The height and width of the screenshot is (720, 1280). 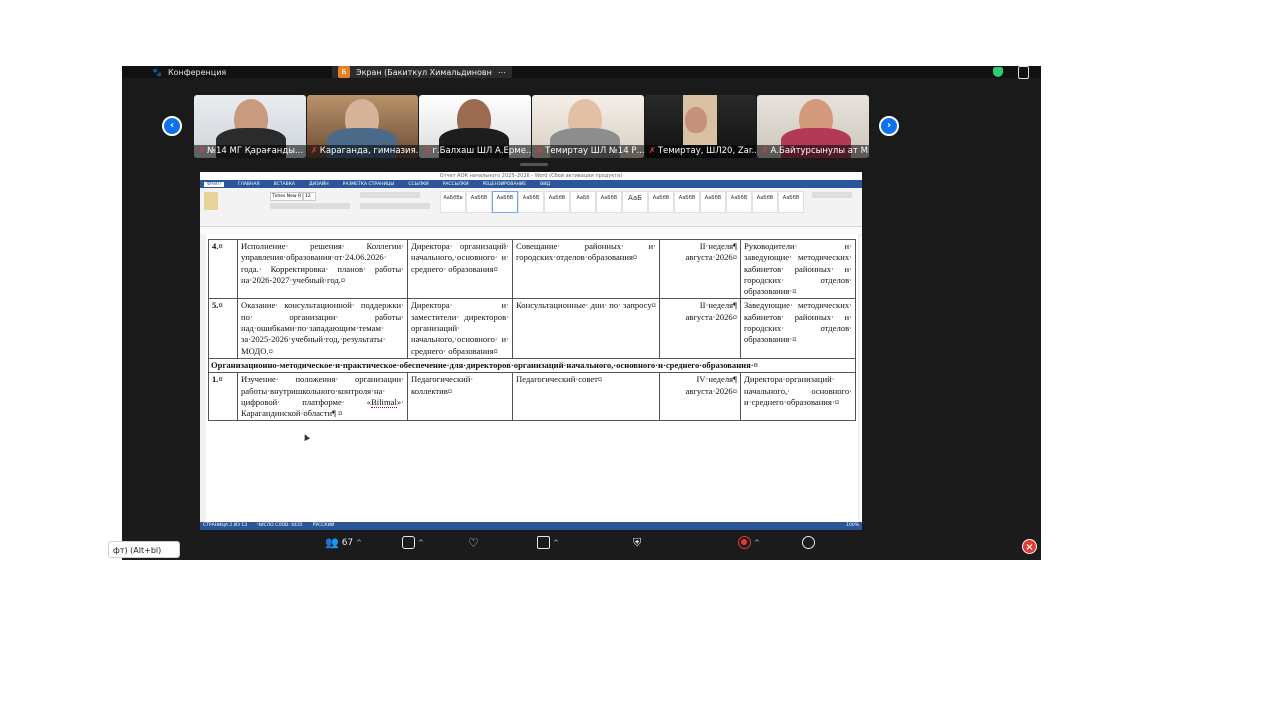 I want to click on share-screen-button: ^, so click(x=548, y=542).